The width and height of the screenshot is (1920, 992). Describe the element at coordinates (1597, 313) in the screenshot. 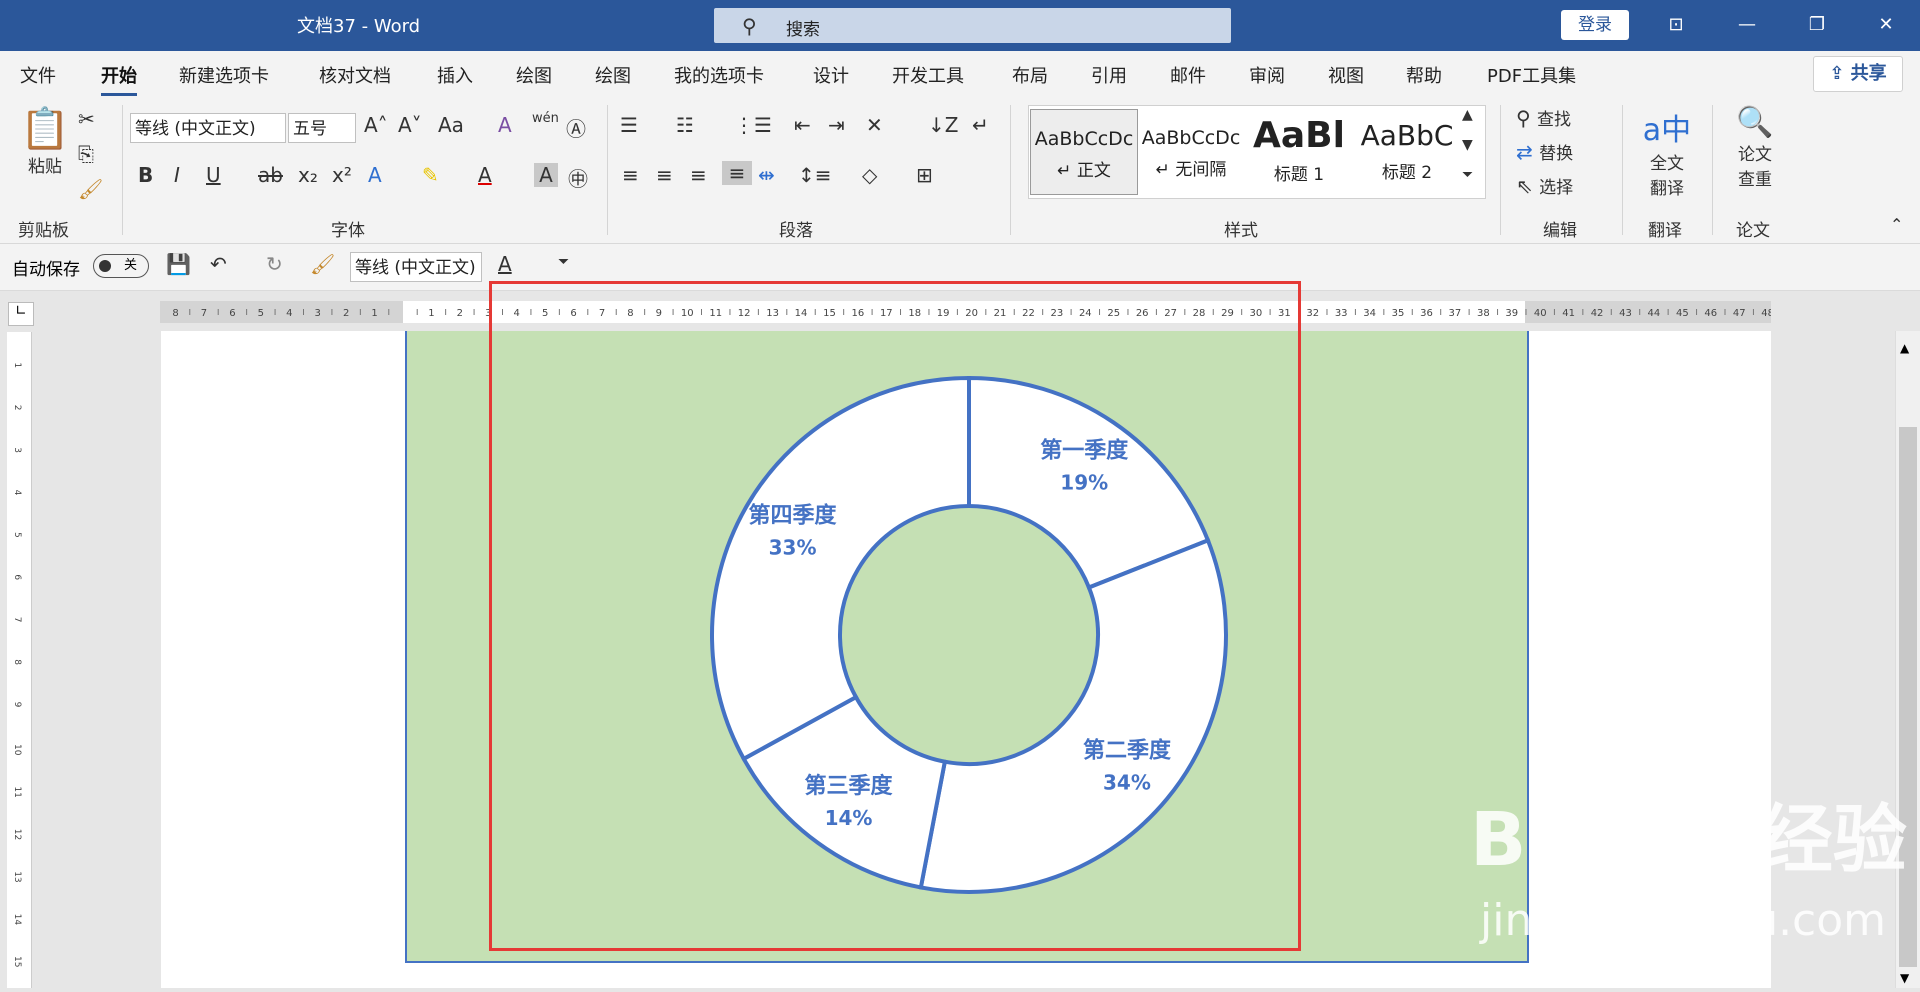

I see `ruler-number: 42` at that location.